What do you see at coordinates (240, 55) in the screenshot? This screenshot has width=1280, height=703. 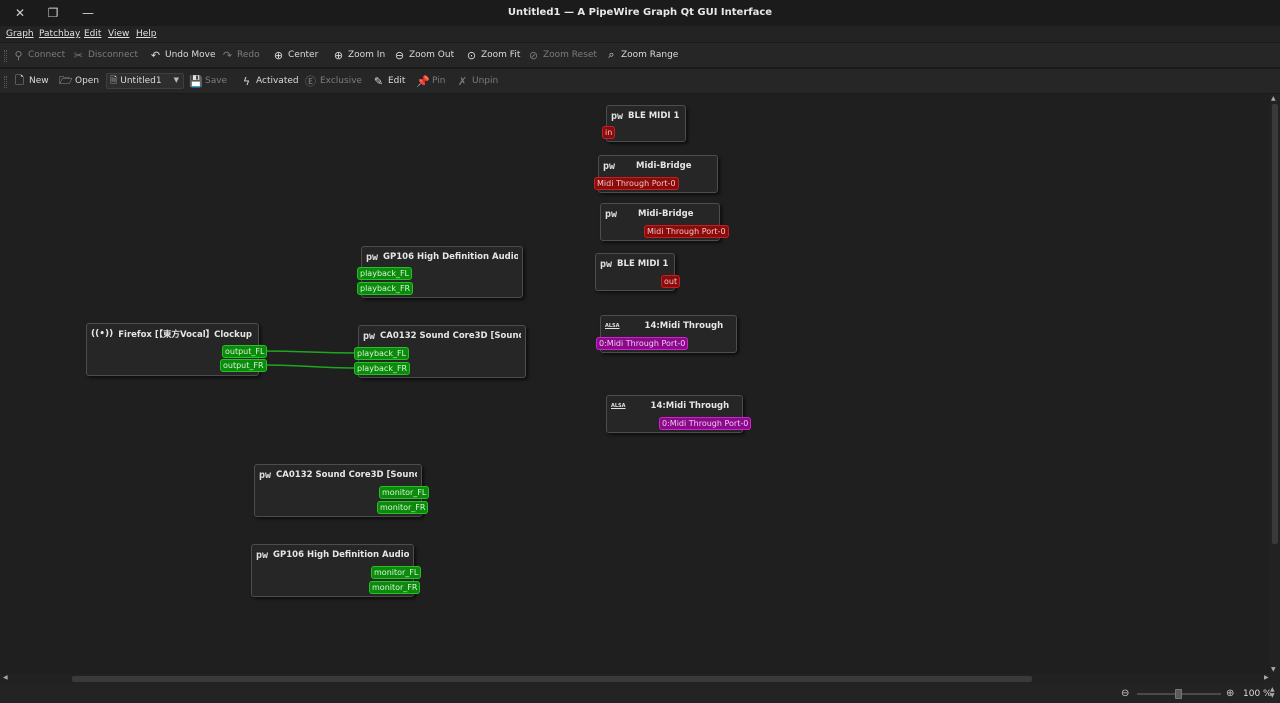 I see `redo-button: ↷ Redo` at bounding box center [240, 55].